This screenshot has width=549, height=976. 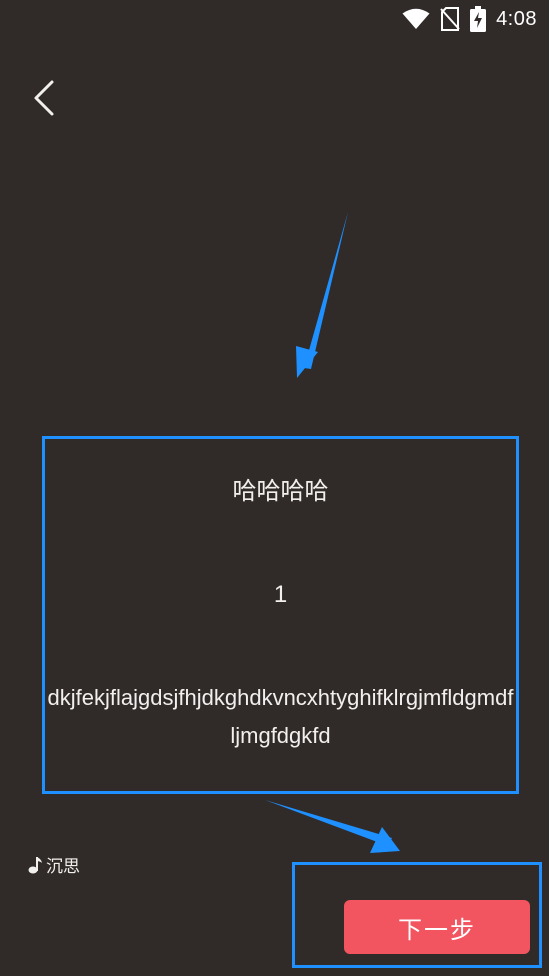 I want to click on battery-charging-icon, so click(x=478, y=19).